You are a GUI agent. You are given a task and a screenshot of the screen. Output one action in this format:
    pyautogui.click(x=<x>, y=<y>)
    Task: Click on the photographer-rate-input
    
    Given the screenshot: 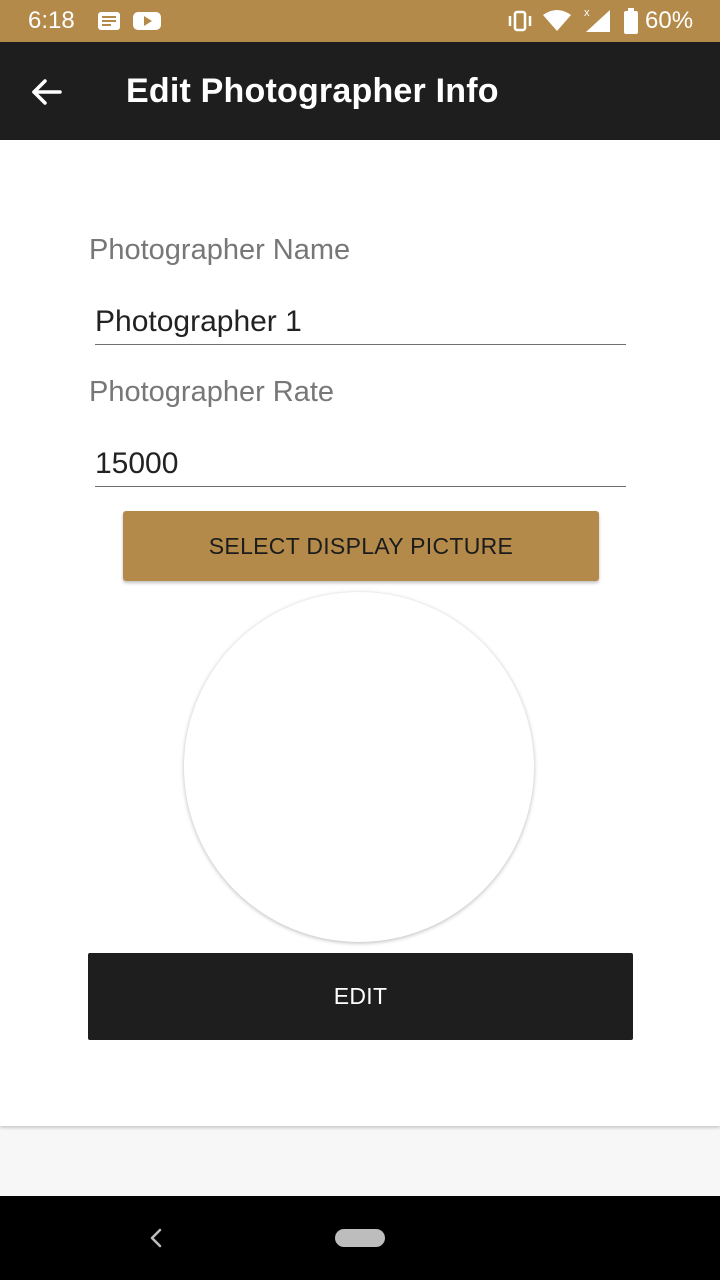 What is the action you would take?
    pyautogui.click(x=360, y=464)
    